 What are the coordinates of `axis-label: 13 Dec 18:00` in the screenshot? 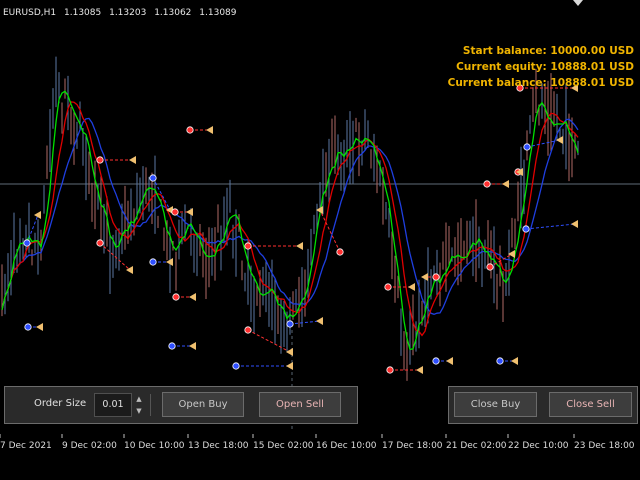 It's located at (218, 446).